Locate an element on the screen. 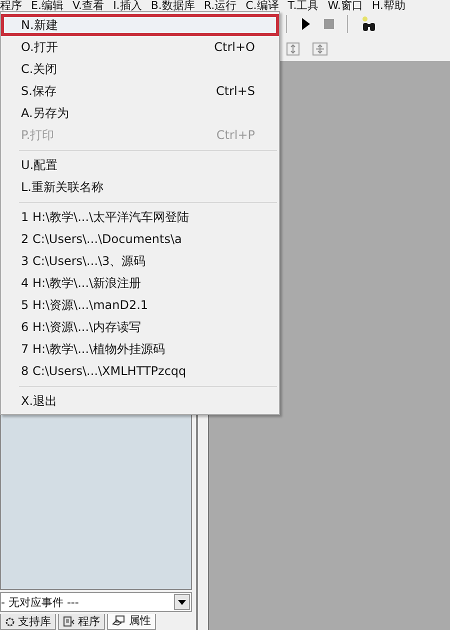  menu-bar-item: C.编译 is located at coordinates (262, 5).